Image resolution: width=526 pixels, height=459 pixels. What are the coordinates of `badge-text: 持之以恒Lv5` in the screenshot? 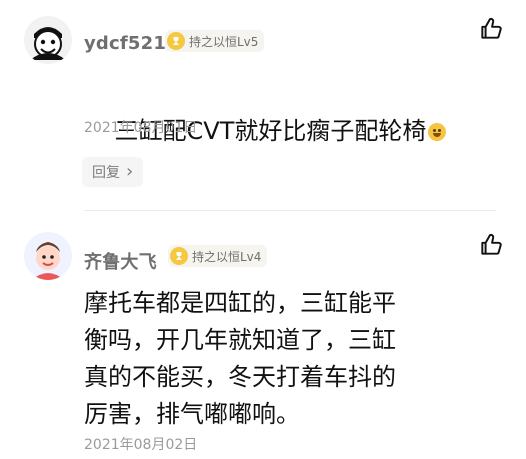 It's located at (224, 41).